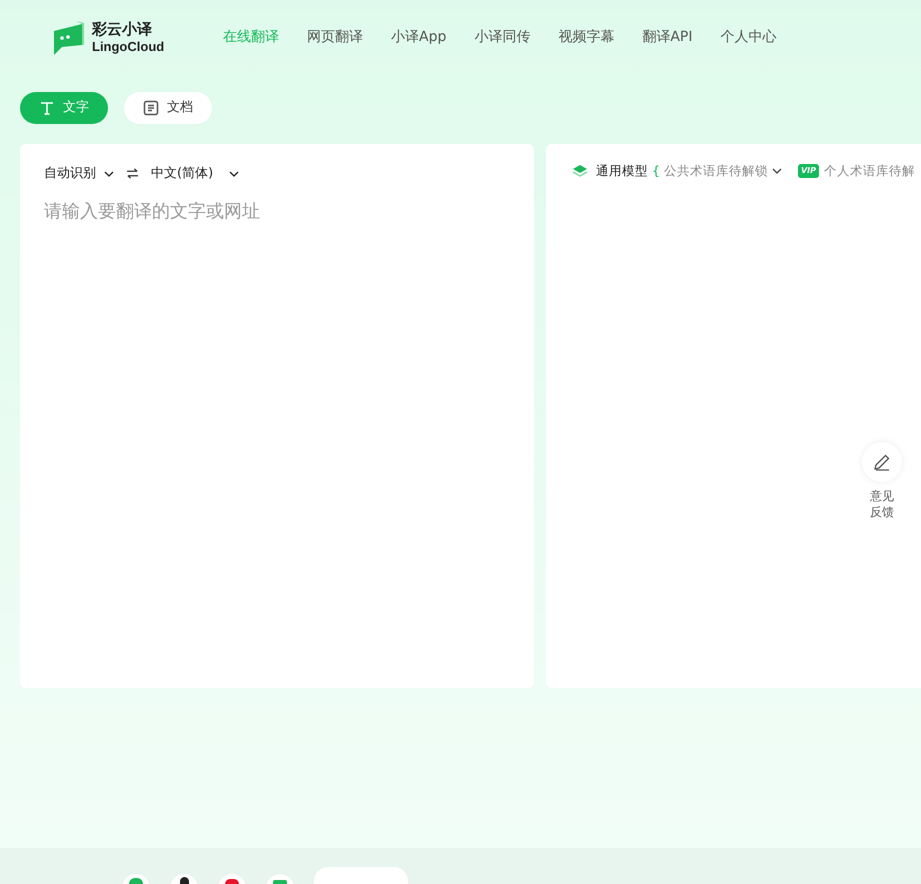  Describe the element at coordinates (132, 174) in the screenshot. I see `swap-icon` at that location.